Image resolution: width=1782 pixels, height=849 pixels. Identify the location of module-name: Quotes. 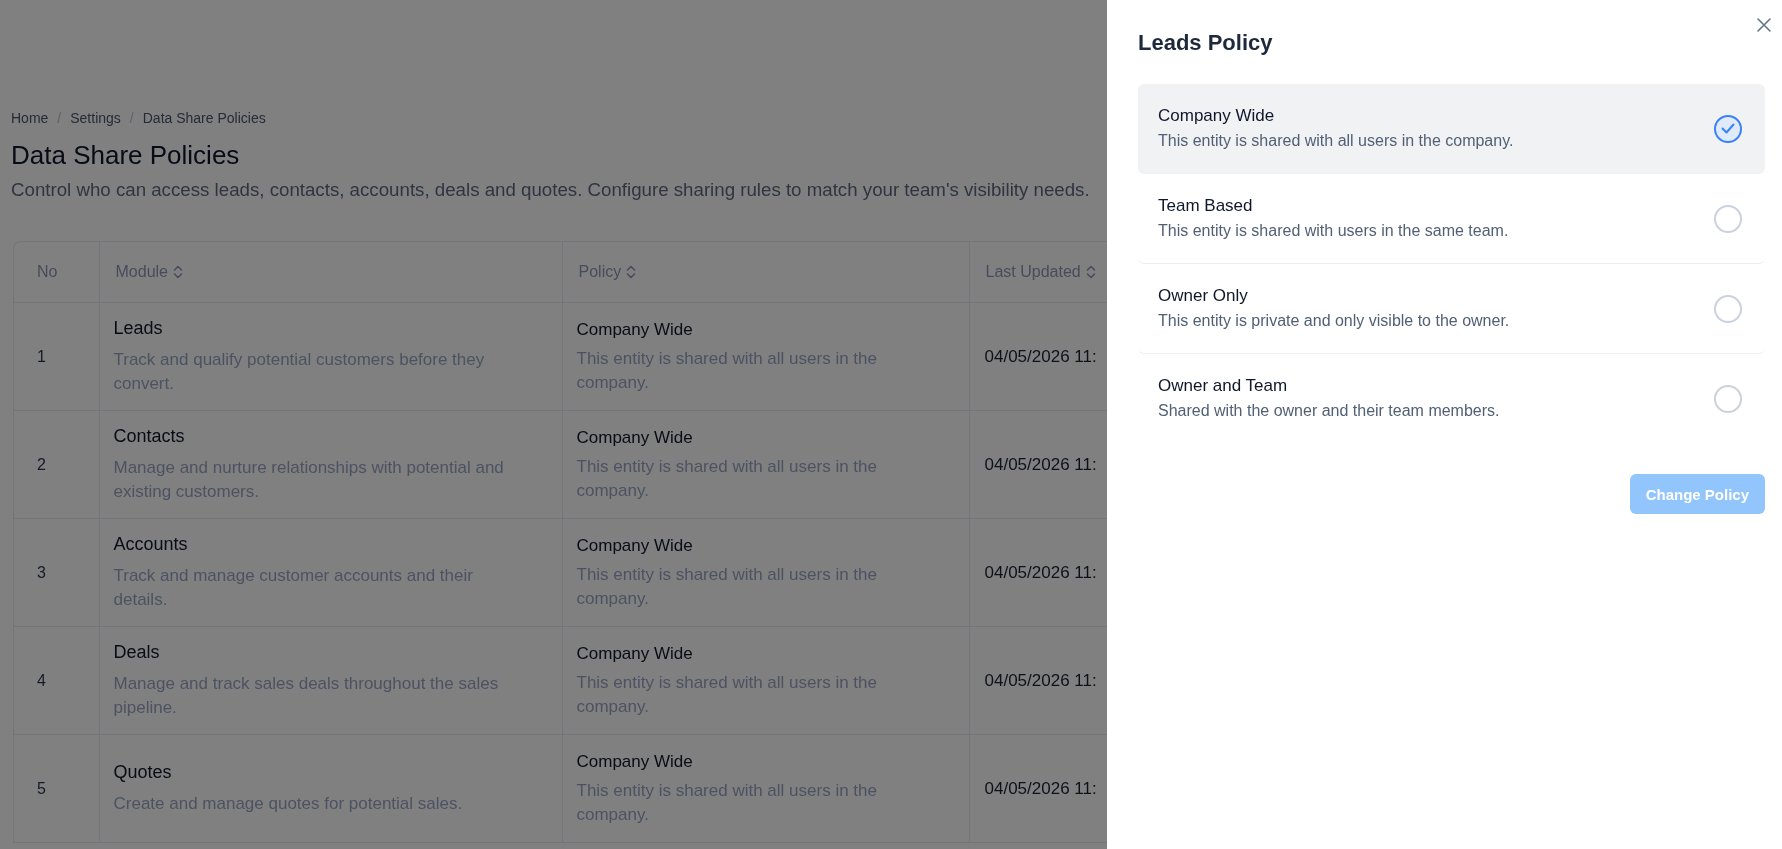
(142, 772).